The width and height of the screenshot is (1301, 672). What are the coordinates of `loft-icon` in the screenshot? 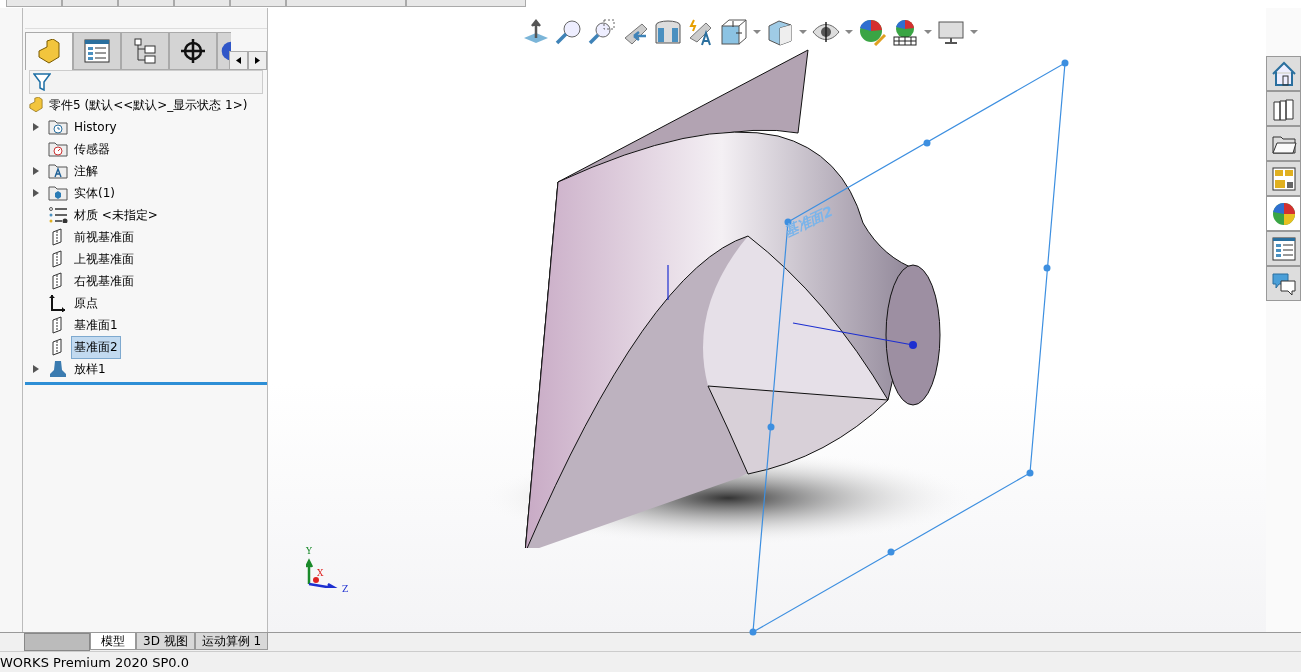 It's located at (58, 369).